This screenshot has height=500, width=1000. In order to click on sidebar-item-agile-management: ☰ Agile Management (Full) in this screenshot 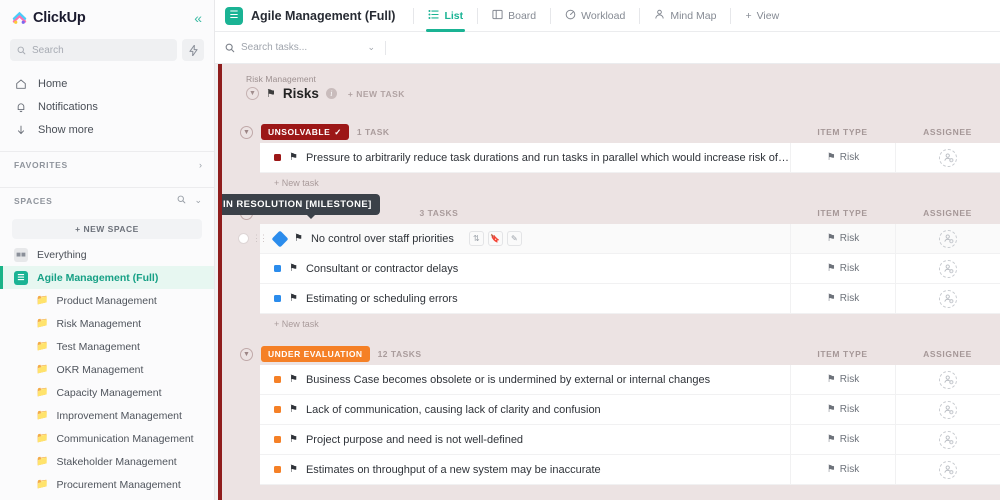, I will do `click(107, 277)`.